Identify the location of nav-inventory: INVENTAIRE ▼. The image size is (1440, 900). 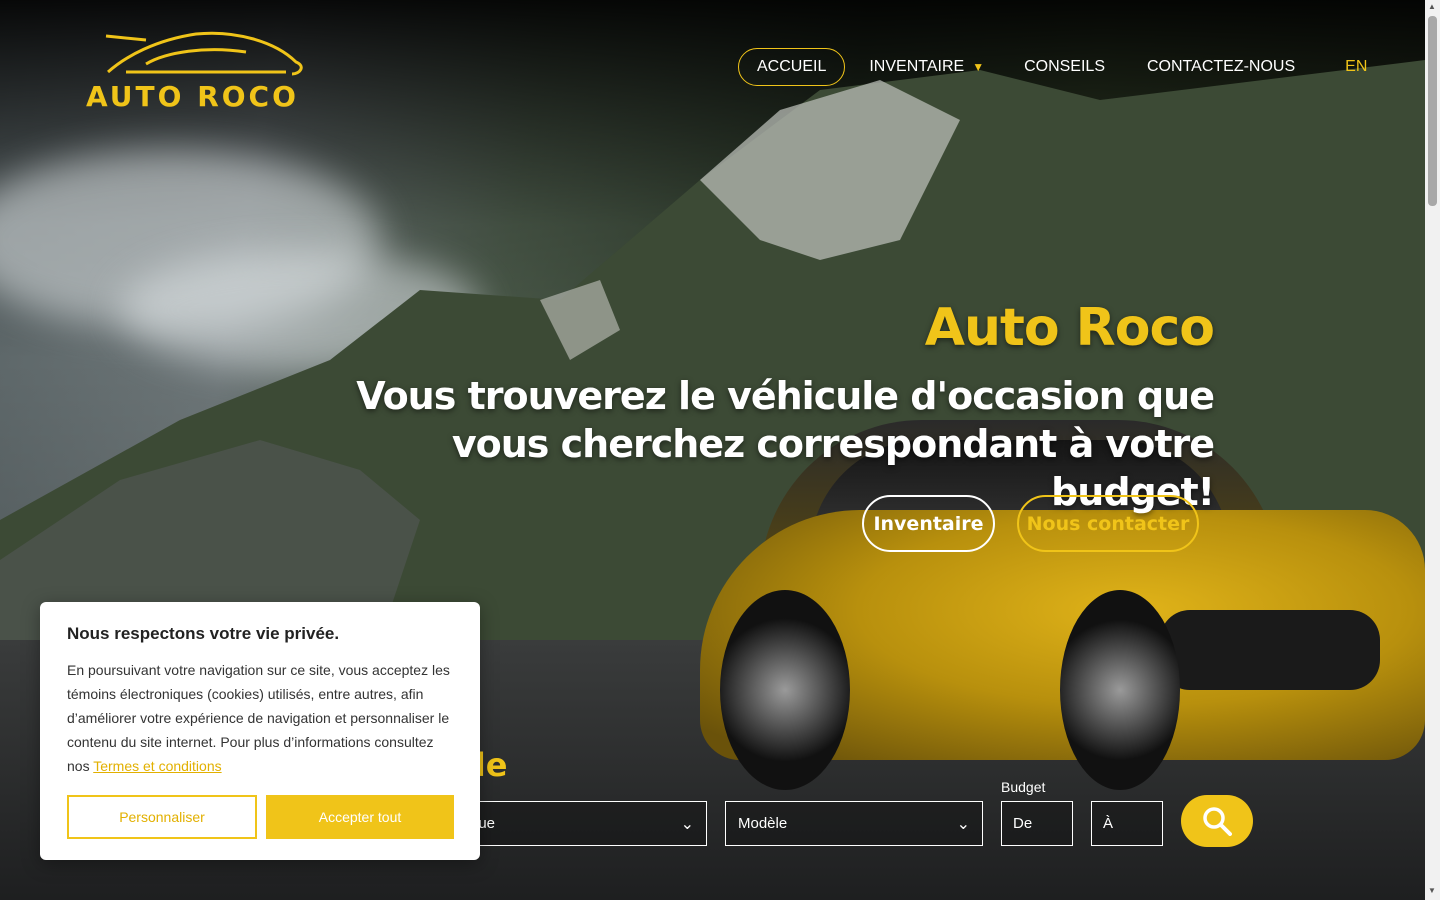
(926, 67).